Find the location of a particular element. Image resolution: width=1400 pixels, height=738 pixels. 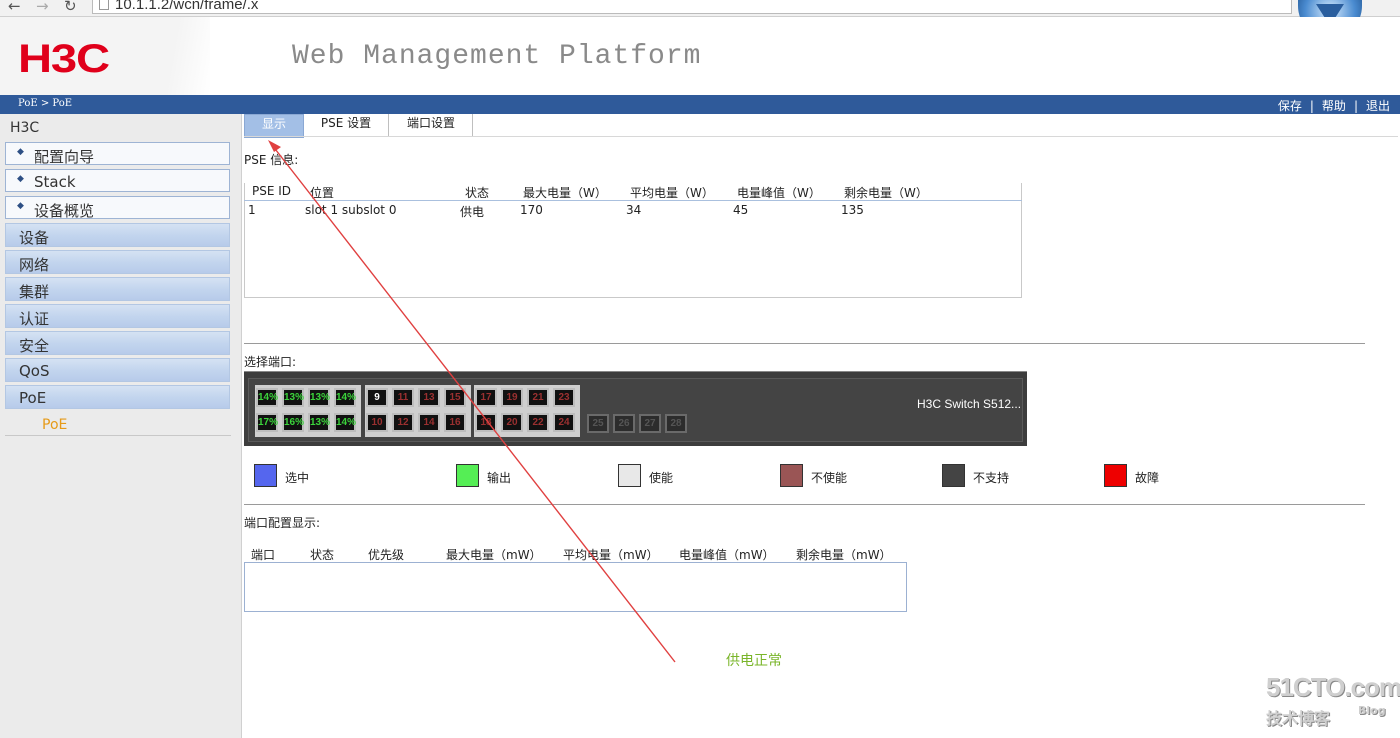

port-button: 19 is located at coordinates (512, 397).